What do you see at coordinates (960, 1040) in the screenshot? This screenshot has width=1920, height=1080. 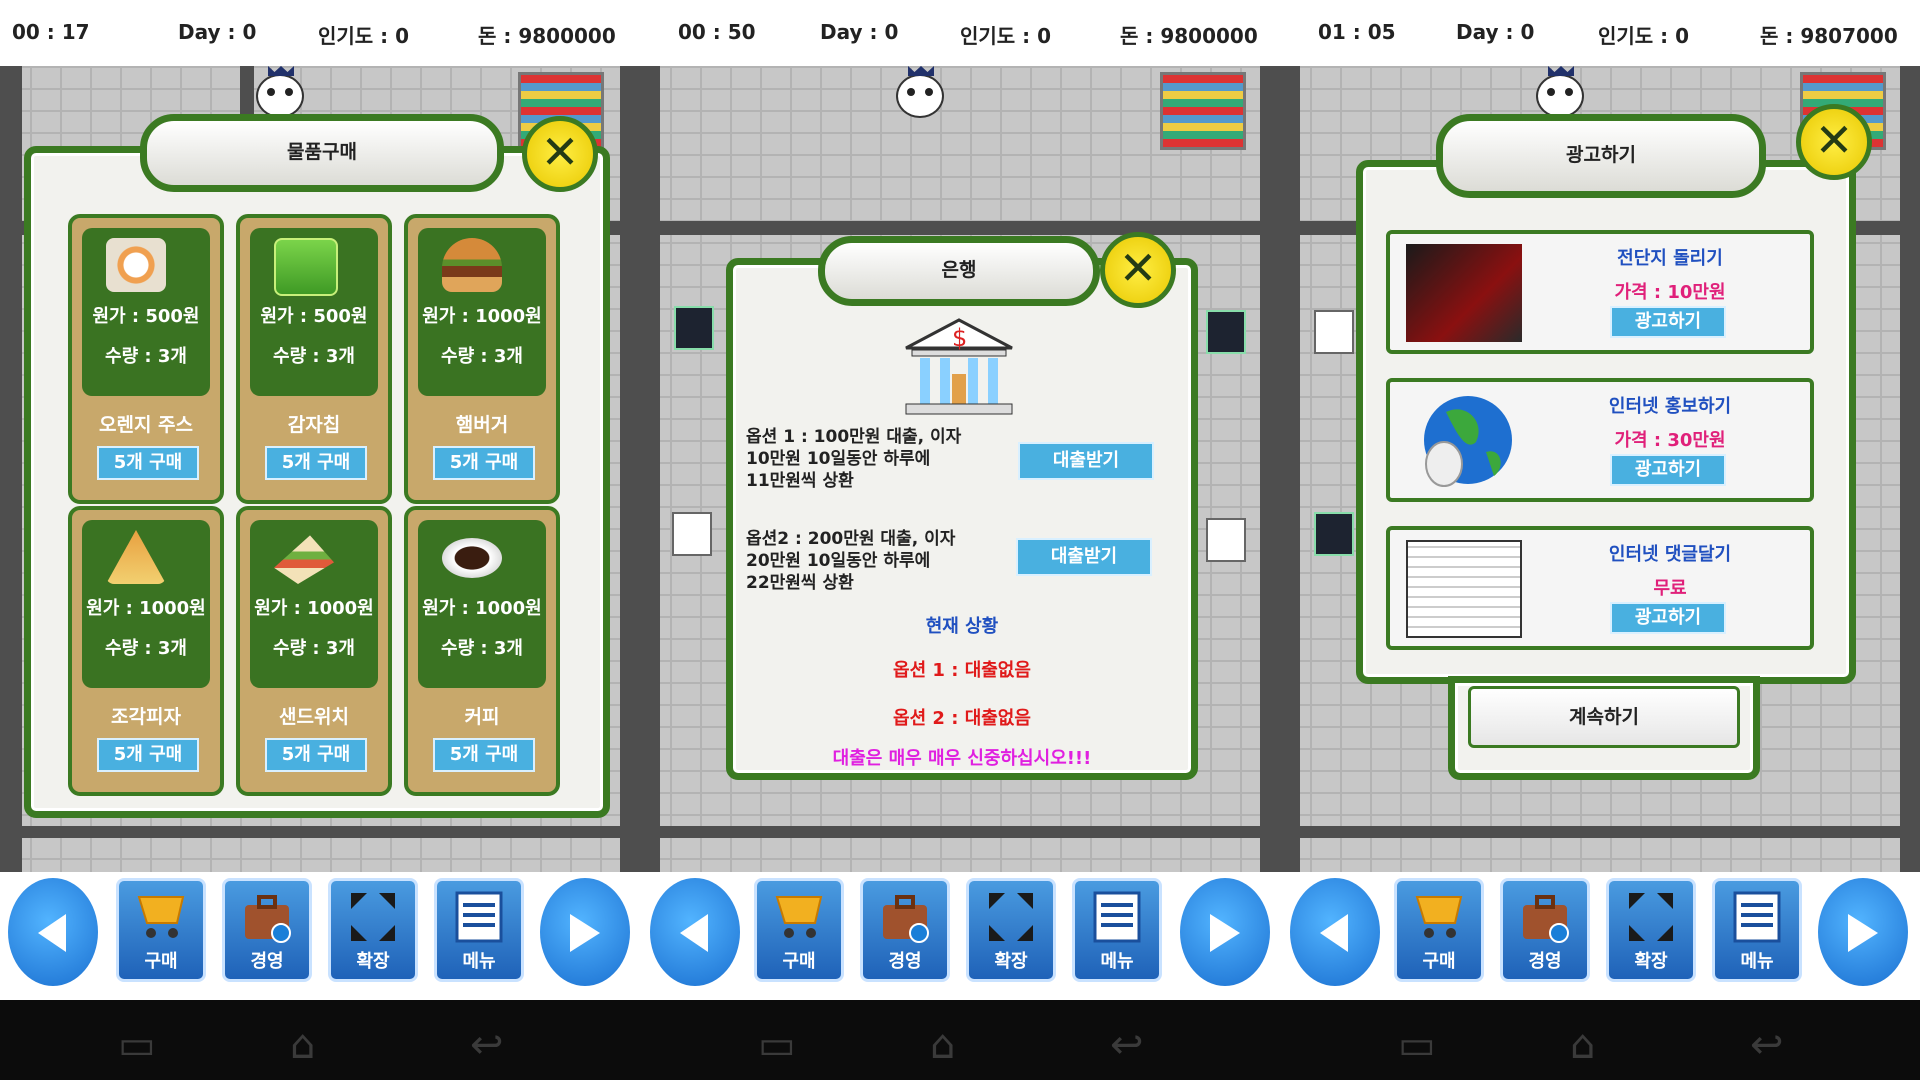 I see `android-navigation-bar: ▭ ⌂ ↩ ▭ ⌂ ↩ ▭ ⌂ ↩` at bounding box center [960, 1040].